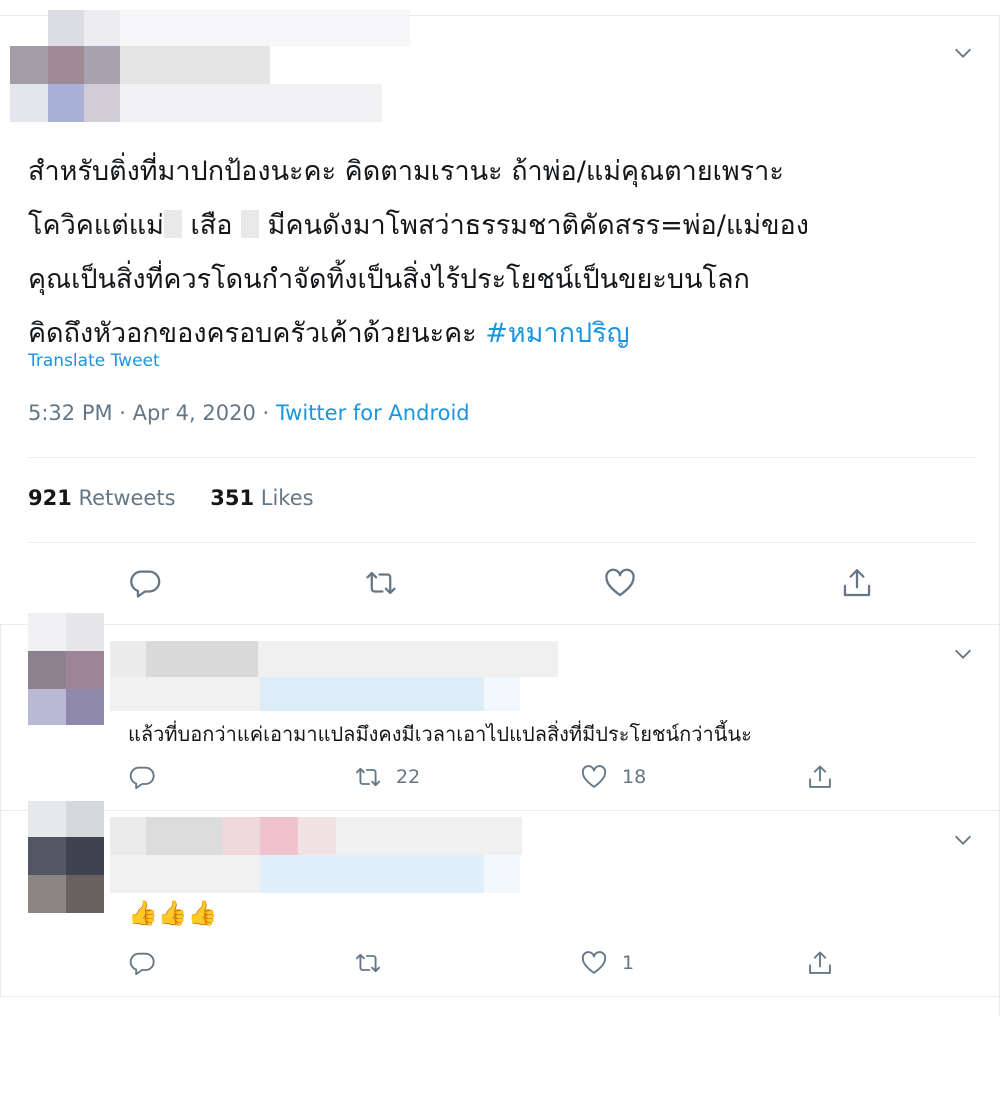 The image size is (1000, 1104). I want to click on like-button: 18, so click(613, 777).